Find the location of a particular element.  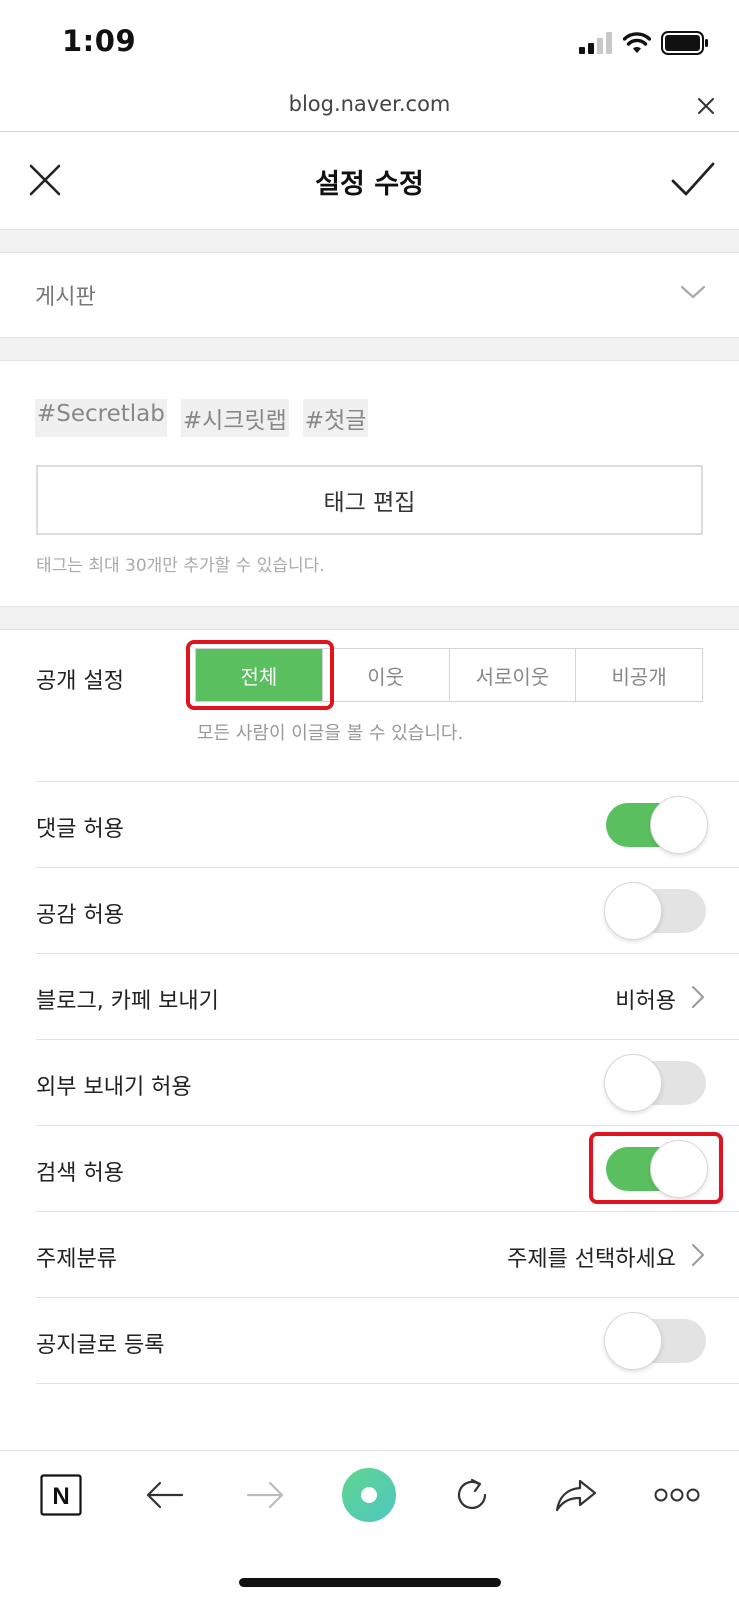

tag-list: #Secretlab #시크릿랩 #첫글 is located at coordinates (202, 418).